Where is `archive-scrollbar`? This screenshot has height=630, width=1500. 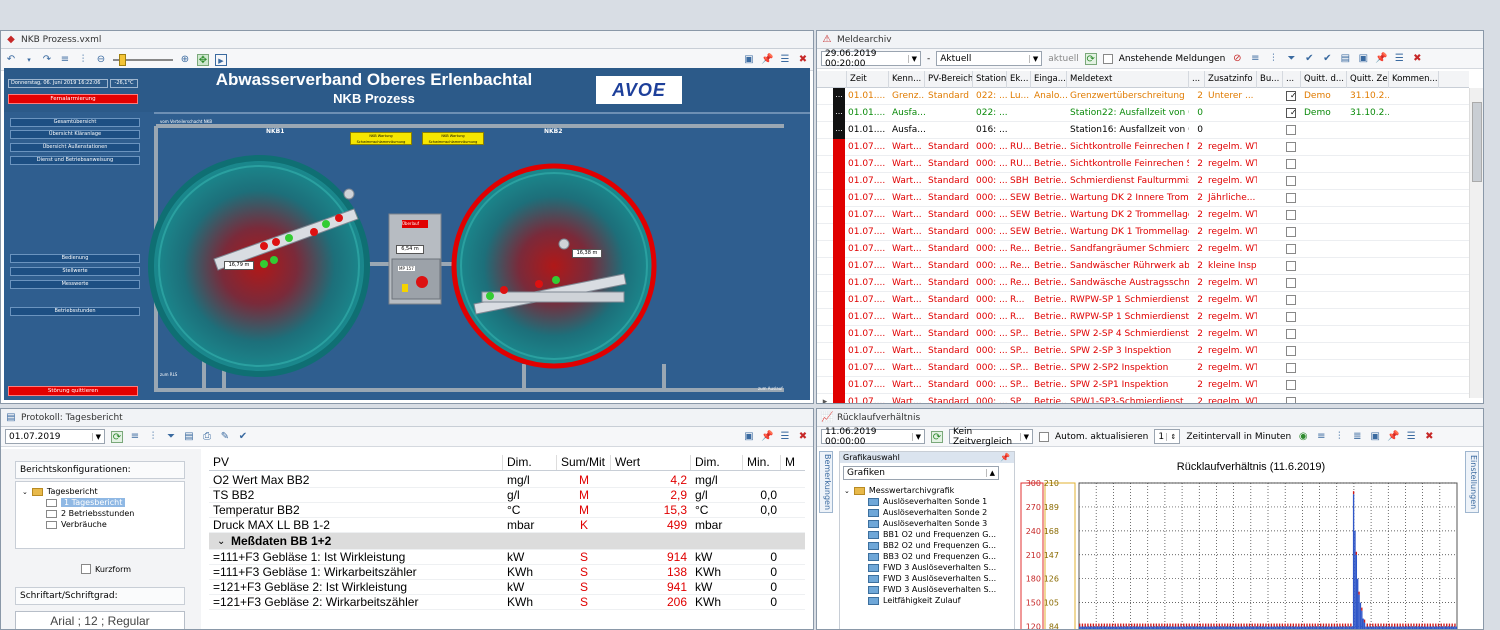 archive-scrollbar is located at coordinates (1476, 243).